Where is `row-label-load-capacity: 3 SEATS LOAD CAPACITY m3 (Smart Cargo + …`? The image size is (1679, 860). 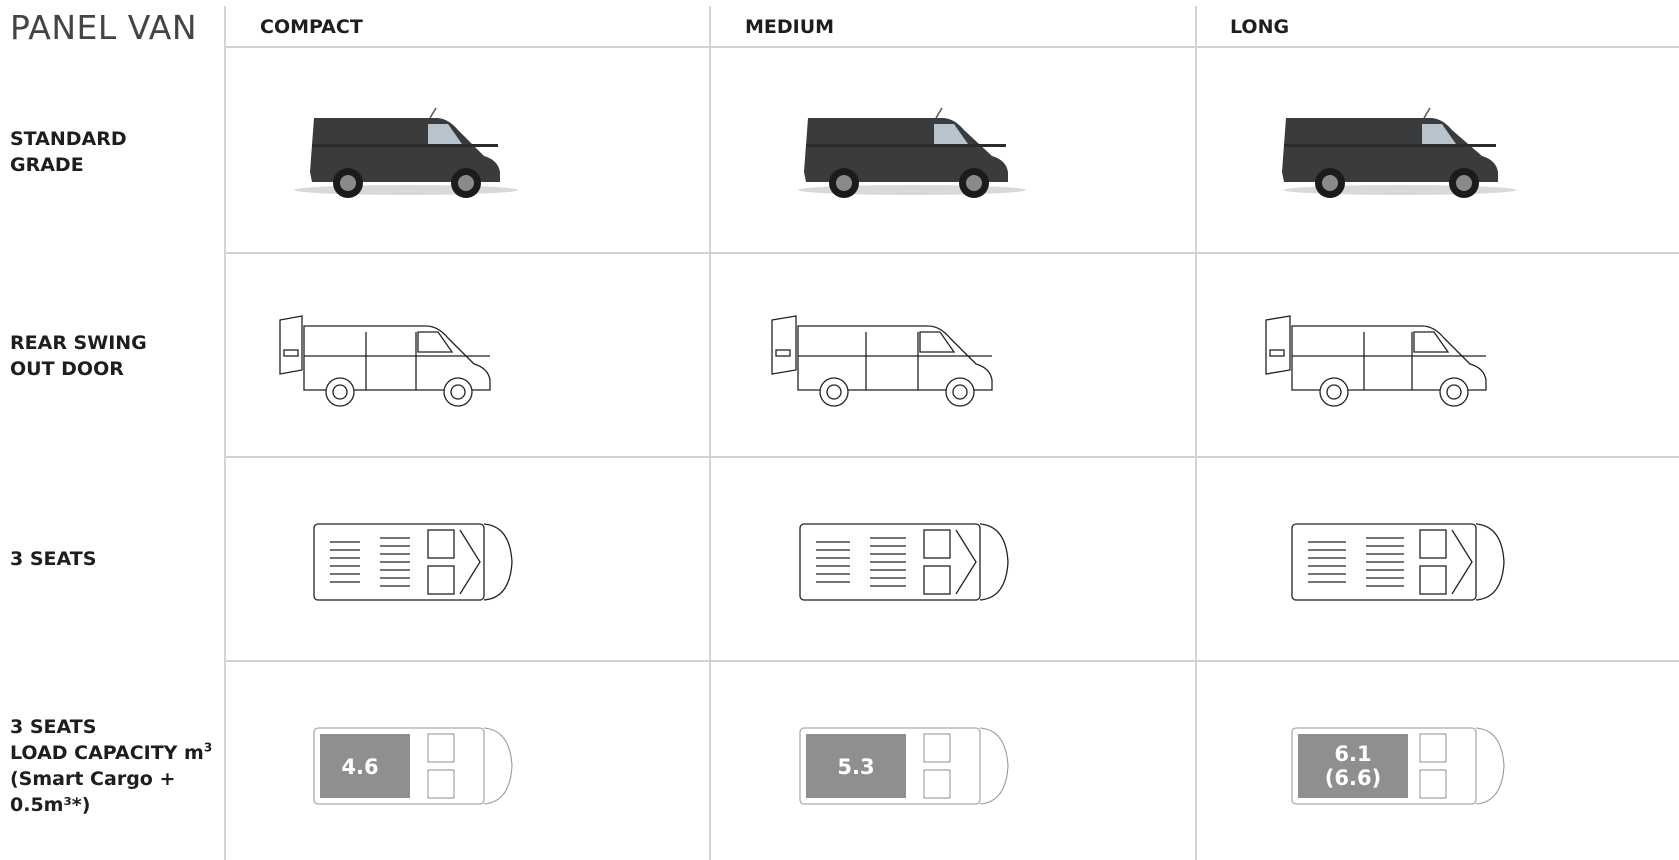
row-label-load-capacity: 3 SEATS LOAD CAPACITY m3 (Smart Cargo + … is located at coordinates (112, 766).